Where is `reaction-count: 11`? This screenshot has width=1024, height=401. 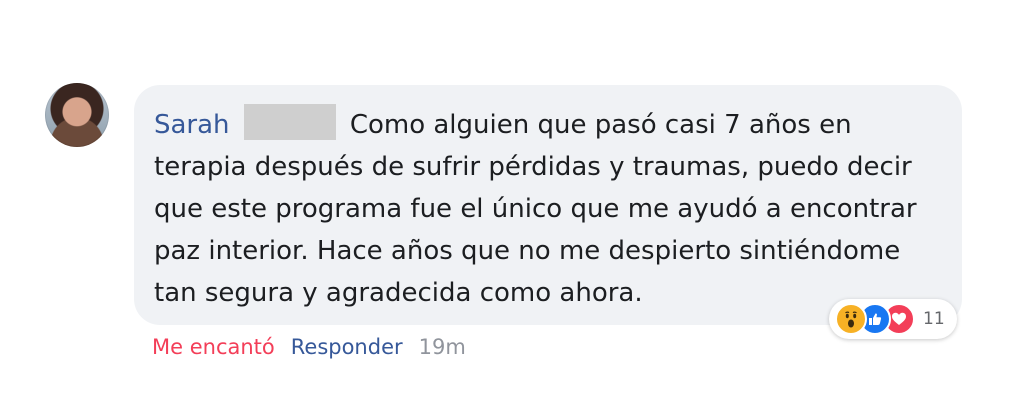 reaction-count: 11 is located at coordinates (934, 319).